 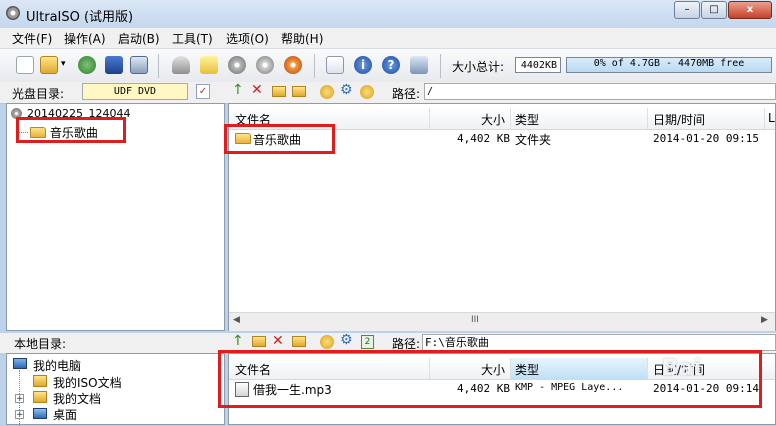 What do you see at coordinates (236, 320) in the screenshot?
I see `scroll-left-icon: ◀` at bounding box center [236, 320].